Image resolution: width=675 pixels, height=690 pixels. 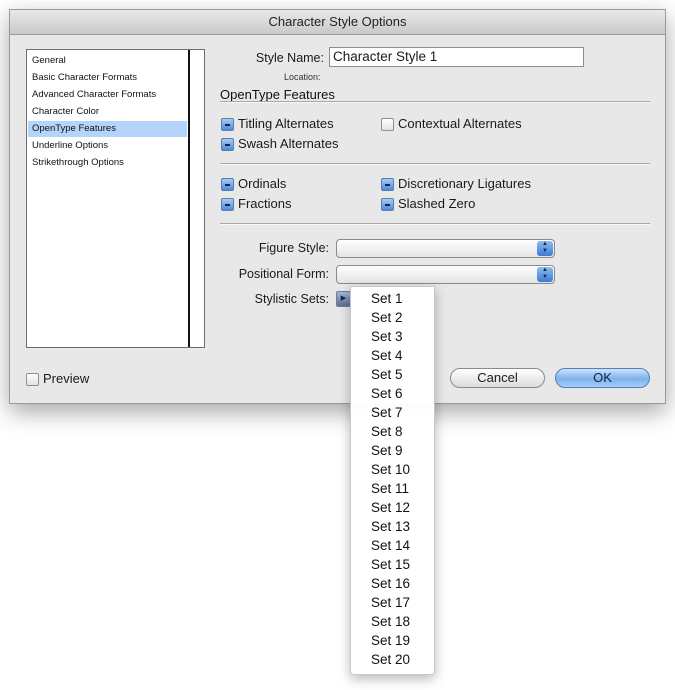 What do you see at coordinates (337, 22) in the screenshot?
I see `dialog-title: Character Style Options` at bounding box center [337, 22].